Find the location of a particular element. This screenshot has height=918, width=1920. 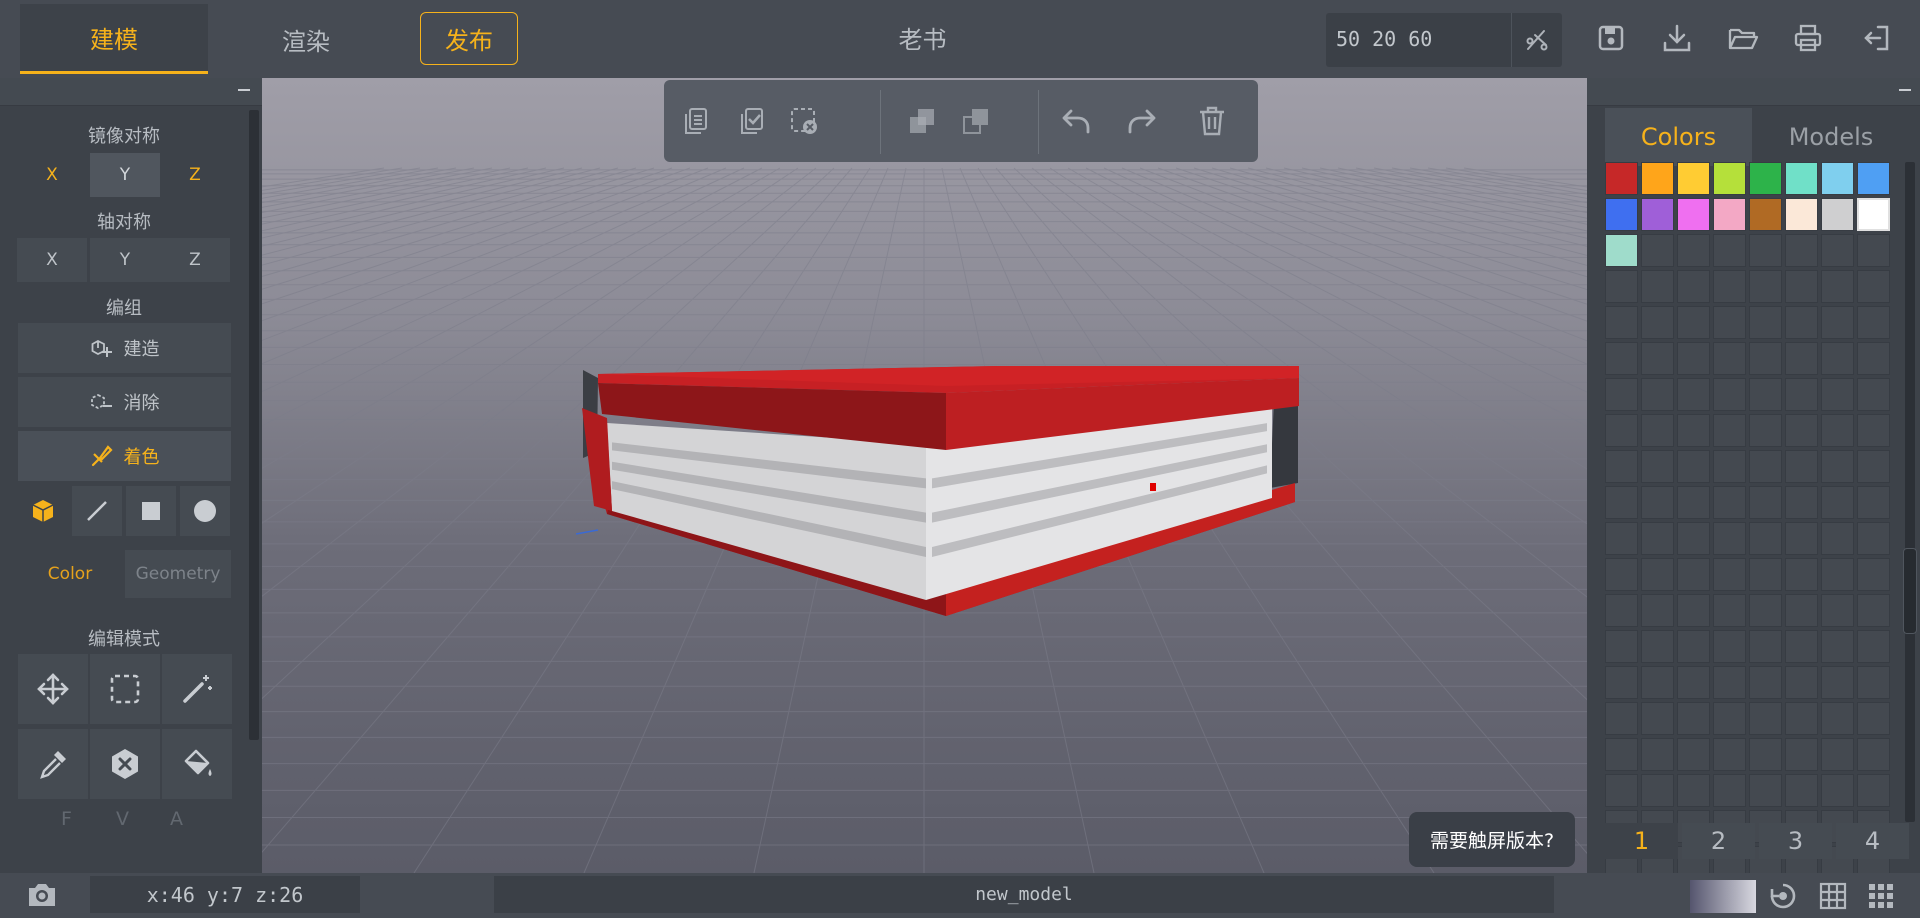

trash-icon is located at coordinates (1212, 121).